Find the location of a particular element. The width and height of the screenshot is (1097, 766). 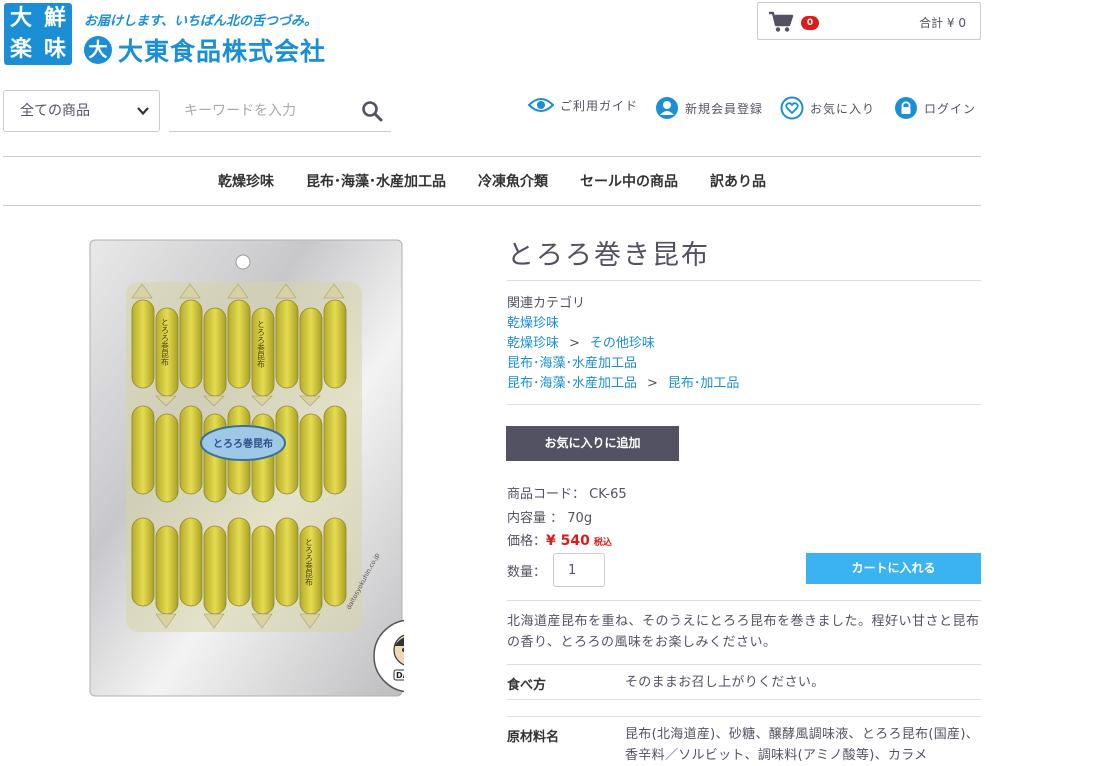

logo-char: 楽 is located at coordinates (20, 49).